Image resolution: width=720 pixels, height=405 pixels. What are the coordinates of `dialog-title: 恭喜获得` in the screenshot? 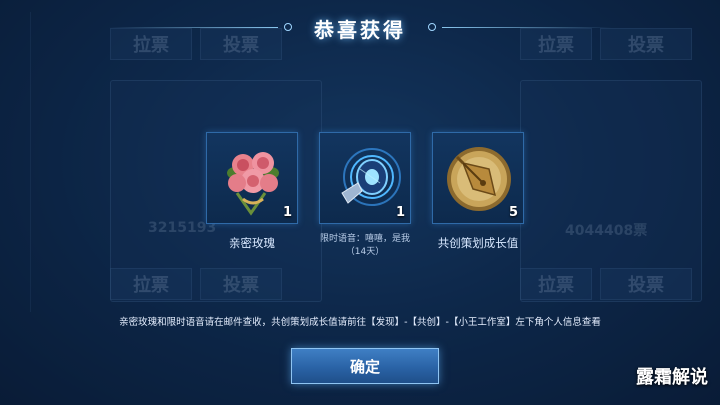 It's located at (360, 29).